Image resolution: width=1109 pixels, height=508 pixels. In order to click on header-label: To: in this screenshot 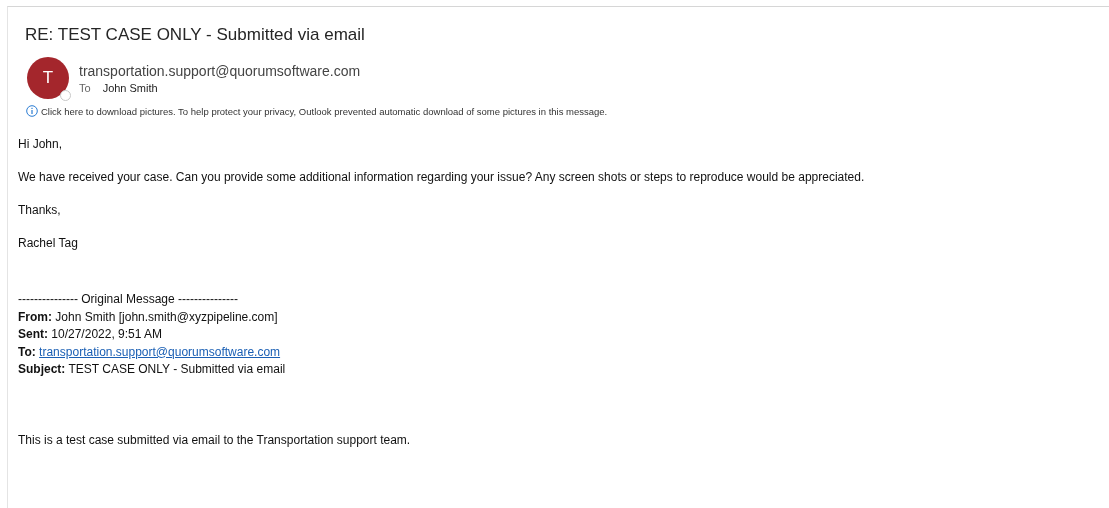, I will do `click(27, 351)`.